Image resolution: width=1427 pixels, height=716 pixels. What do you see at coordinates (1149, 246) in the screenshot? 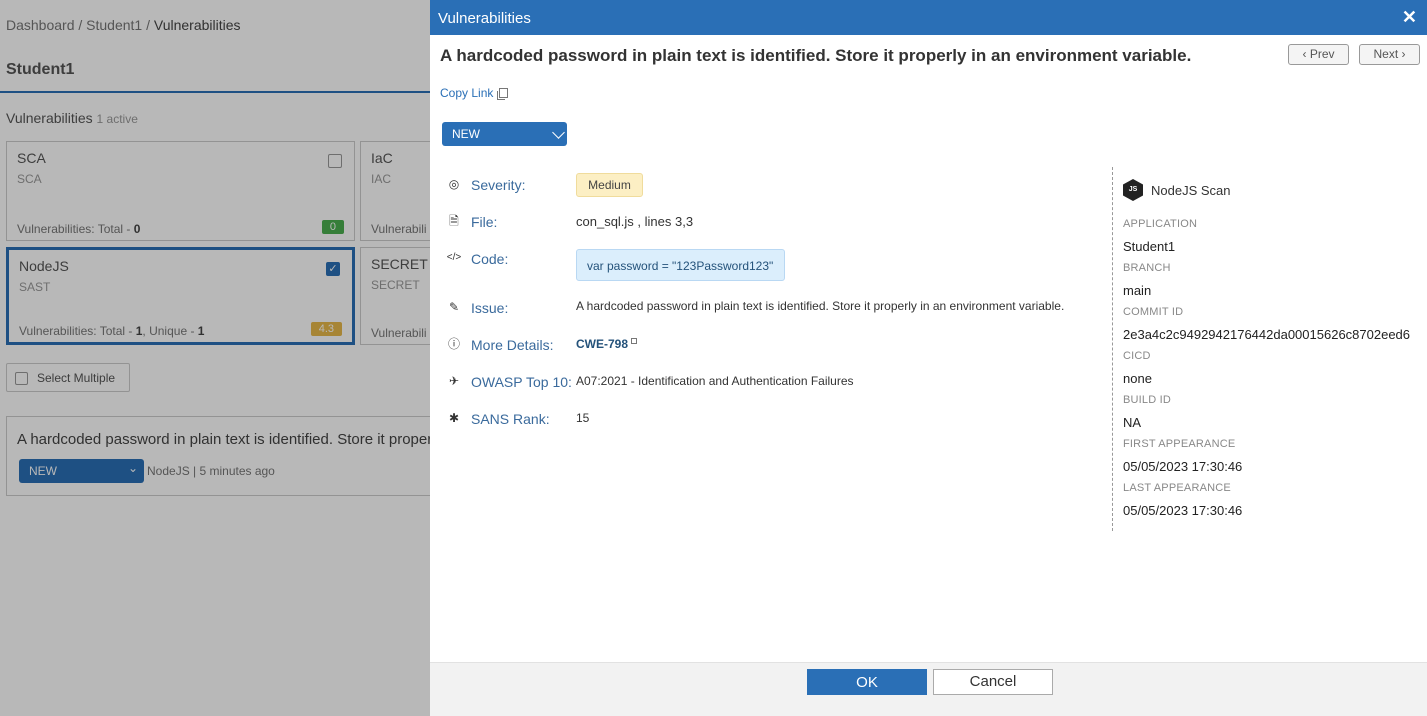
I see `application-value: Student1` at bounding box center [1149, 246].